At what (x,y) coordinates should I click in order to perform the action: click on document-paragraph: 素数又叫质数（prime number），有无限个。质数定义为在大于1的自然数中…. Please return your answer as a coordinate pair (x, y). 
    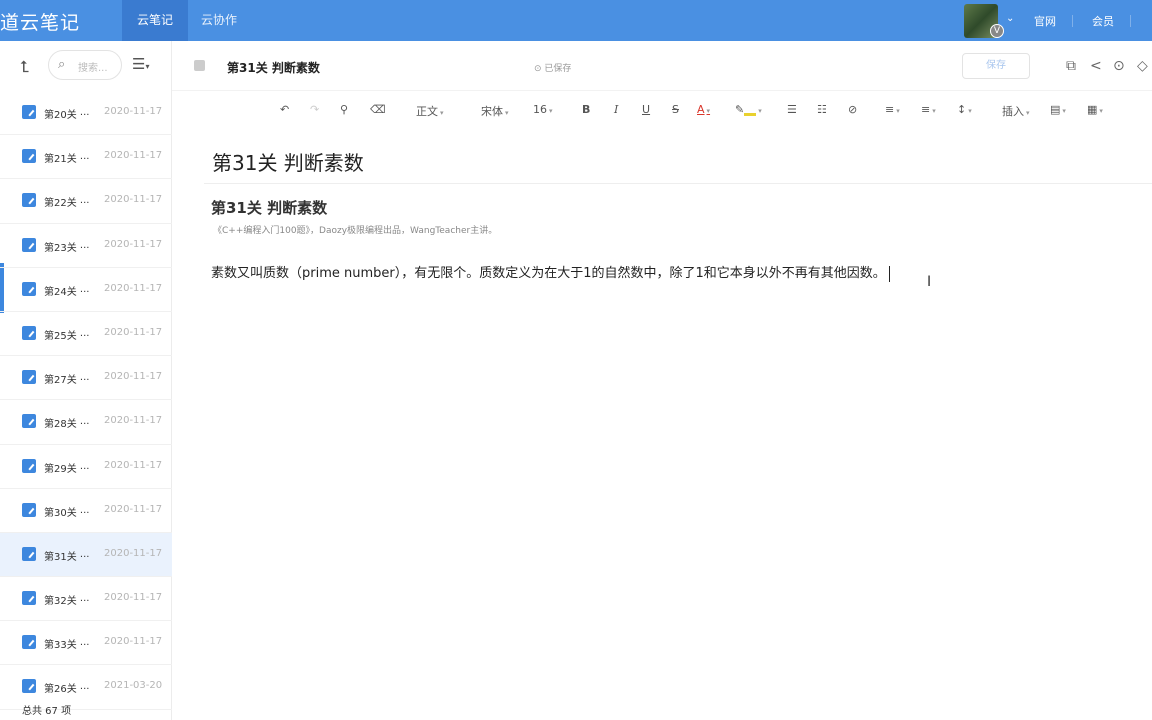
    Looking at the image, I should click on (550, 272).